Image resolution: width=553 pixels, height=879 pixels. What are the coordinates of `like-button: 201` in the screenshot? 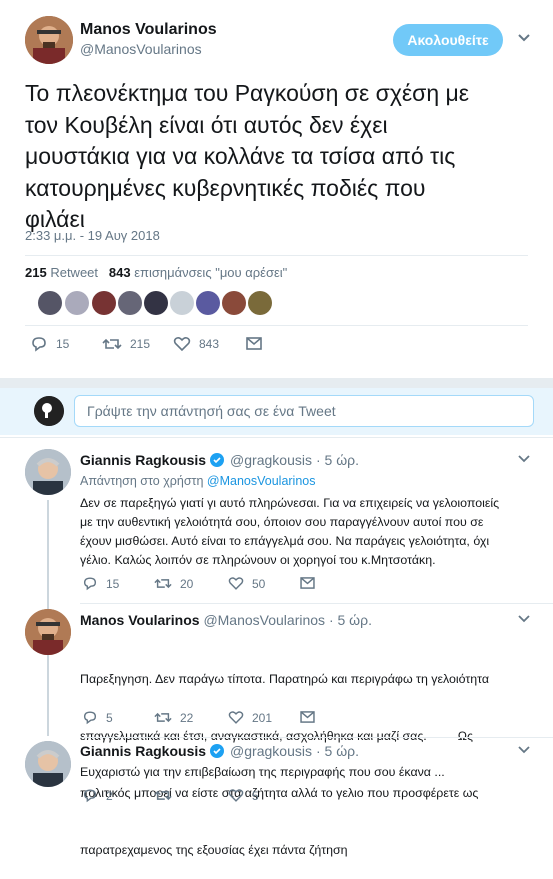 It's located at (250, 717).